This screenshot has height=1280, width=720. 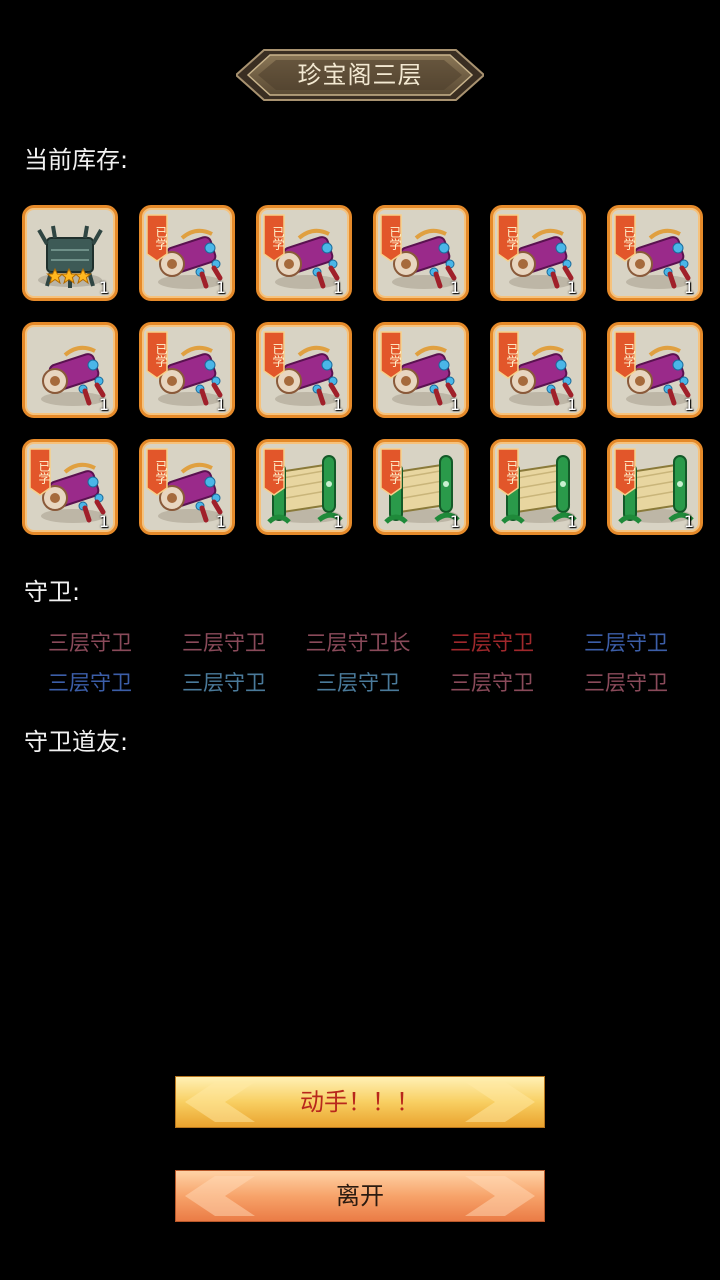 I want to click on inventory-label: 当前库存:, so click(x=76, y=160).